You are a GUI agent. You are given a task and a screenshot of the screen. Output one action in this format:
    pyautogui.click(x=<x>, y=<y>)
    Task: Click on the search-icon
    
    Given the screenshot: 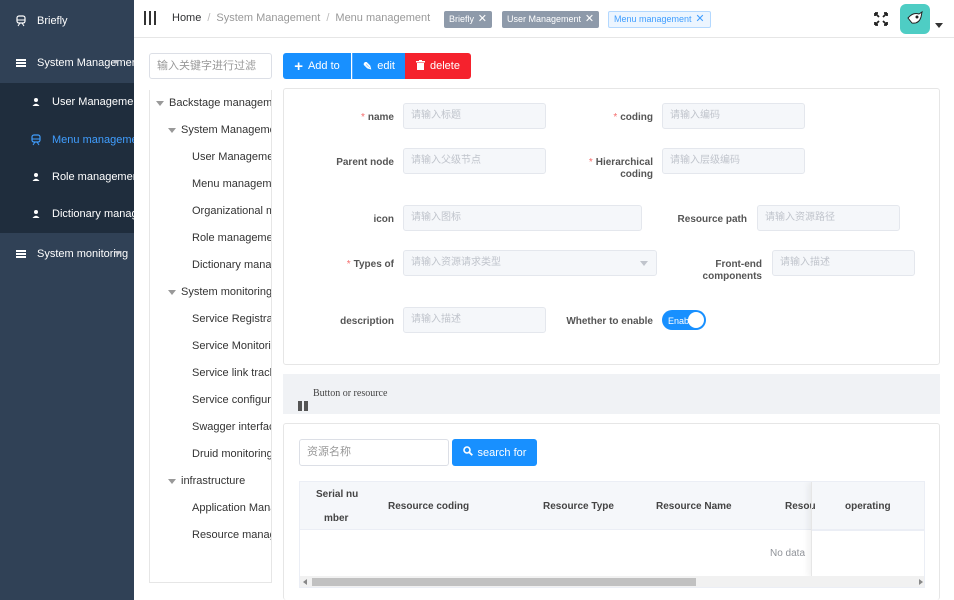 What is the action you would take?
    pyautogui.click(x=467, y=452)
    